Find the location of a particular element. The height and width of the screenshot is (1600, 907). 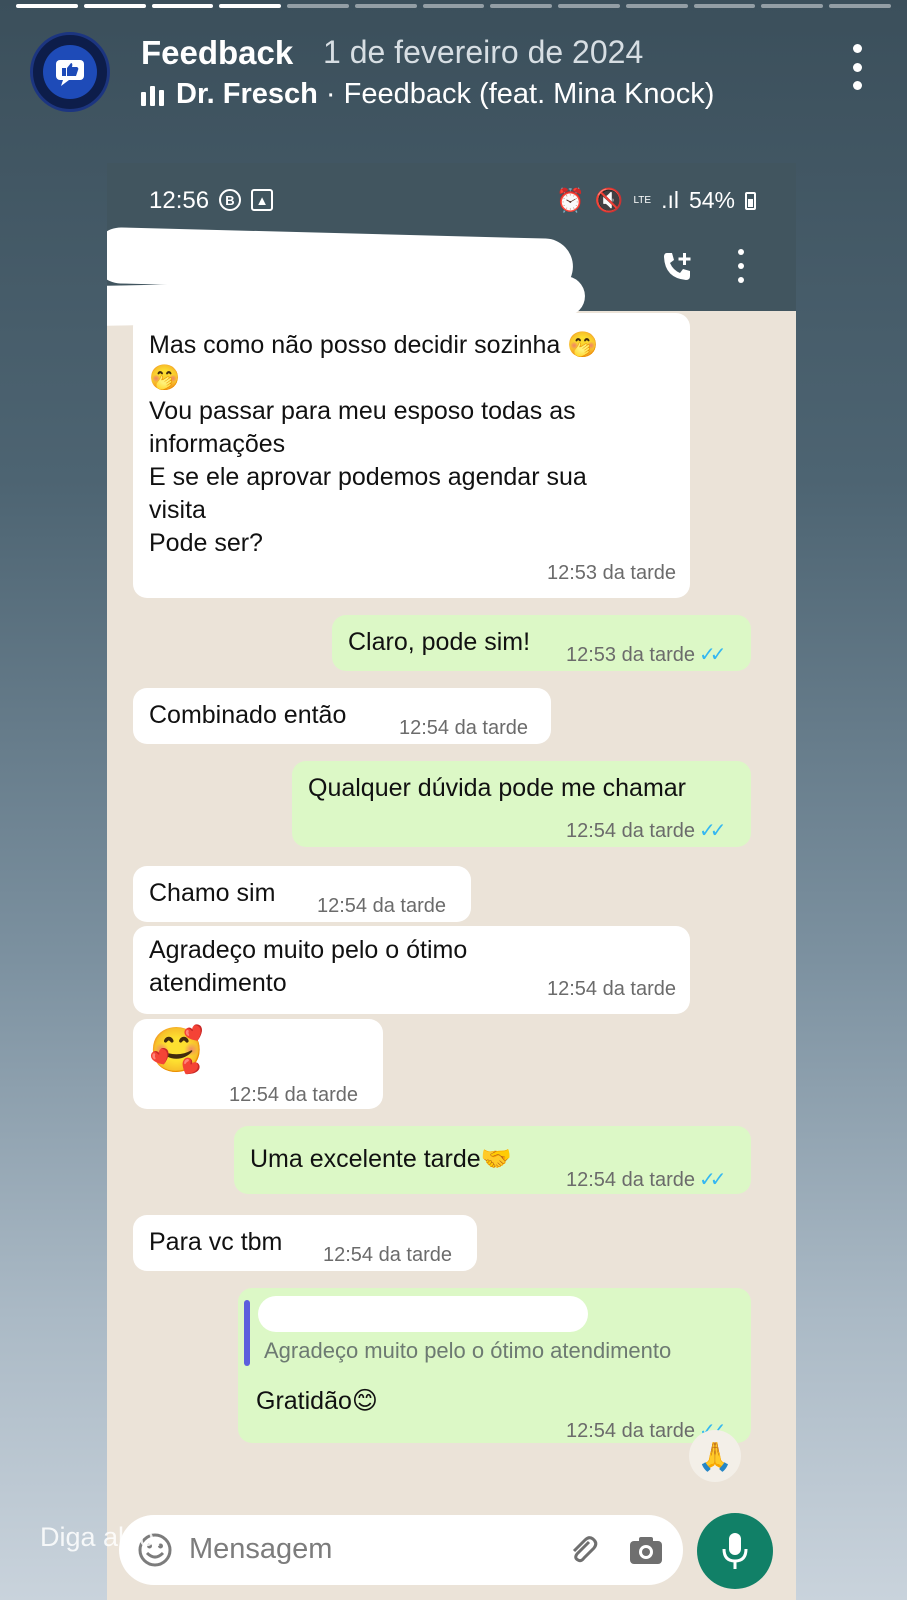

message-text: Qualquer dúvida pode me chamar is located at coordinates (497, 788).